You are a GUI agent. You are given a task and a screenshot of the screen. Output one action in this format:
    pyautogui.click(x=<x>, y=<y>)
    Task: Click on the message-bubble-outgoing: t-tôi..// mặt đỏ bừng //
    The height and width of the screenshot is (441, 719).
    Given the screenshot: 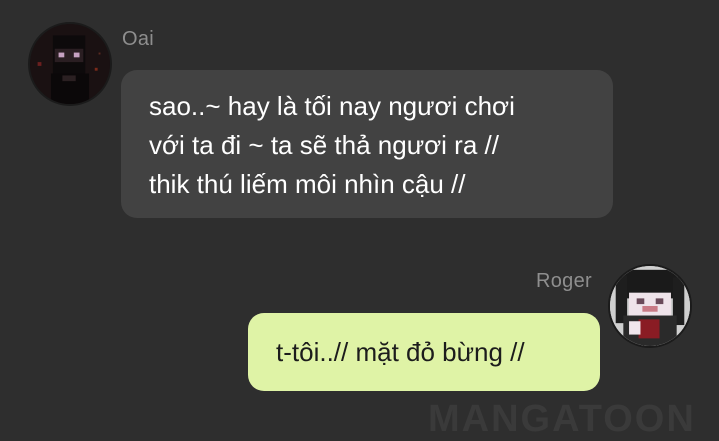 What is the action you would take?
    pyautogui.click(x=424, y=352)
    